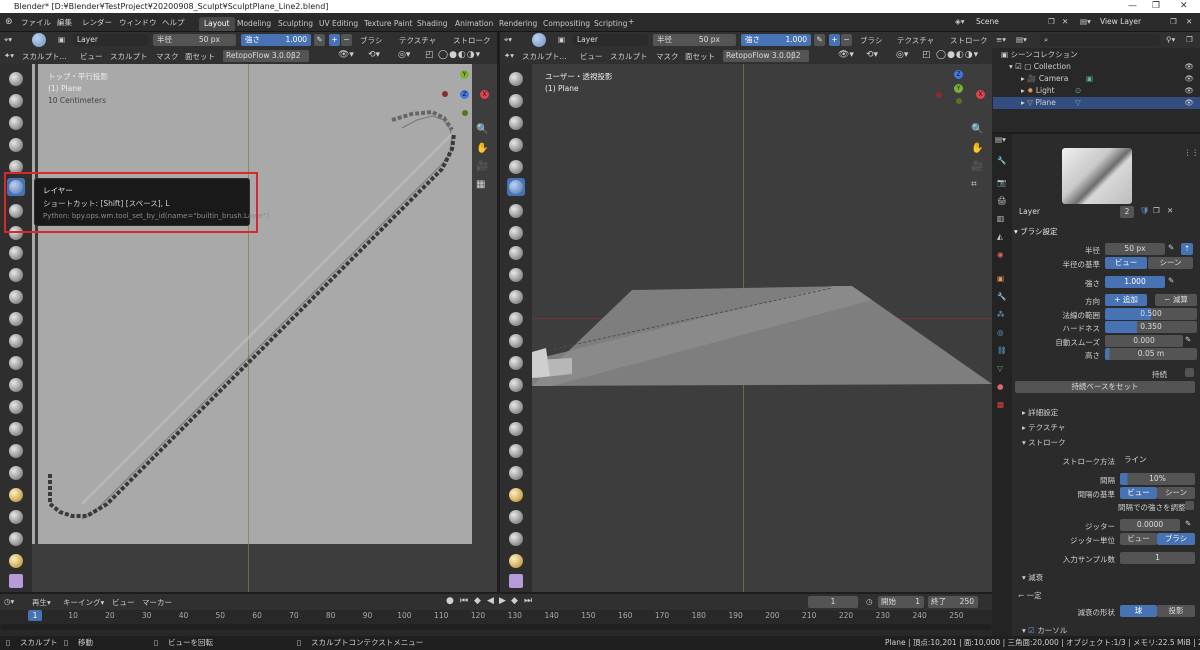  I want to click on brush-users-count: 2, so click(1127, 212).